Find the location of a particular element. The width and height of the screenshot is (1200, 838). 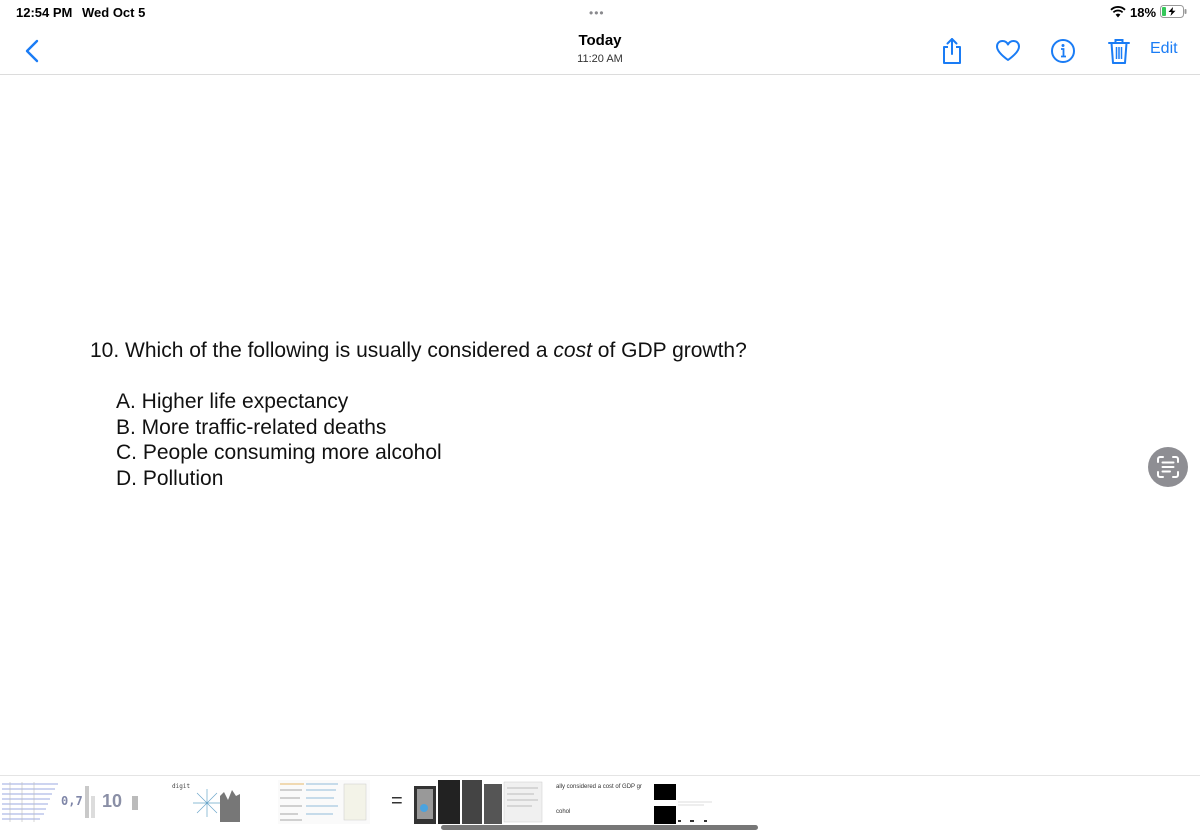

battery-percentage: 18% is located at coordinates (1143, 12).